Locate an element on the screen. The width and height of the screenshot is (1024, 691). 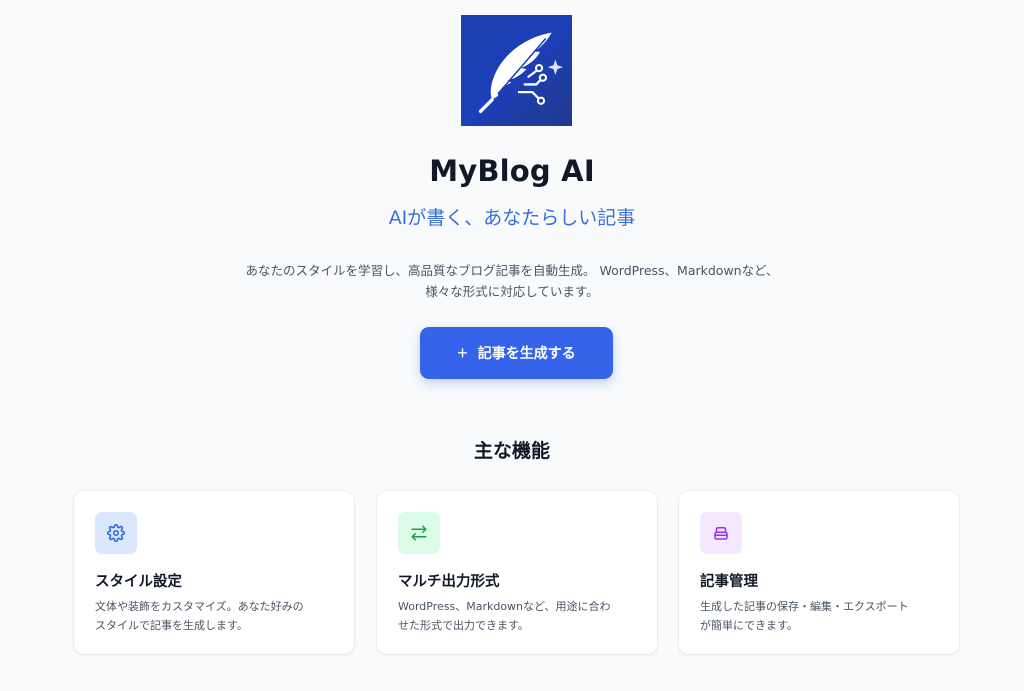
feature-description: 文体や装飾をカスタマイズ。あなた好みの スタイルで記事を生成します。 is located at coordinates (216, 616).